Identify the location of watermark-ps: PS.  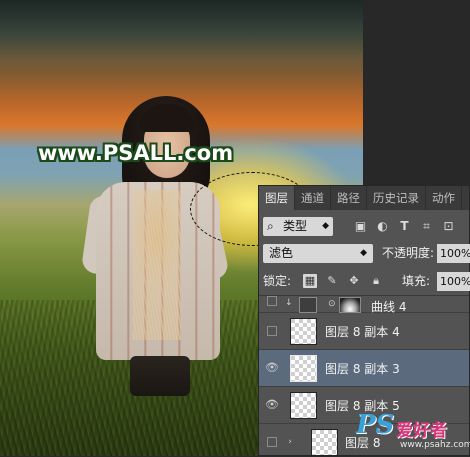
(375, 425).